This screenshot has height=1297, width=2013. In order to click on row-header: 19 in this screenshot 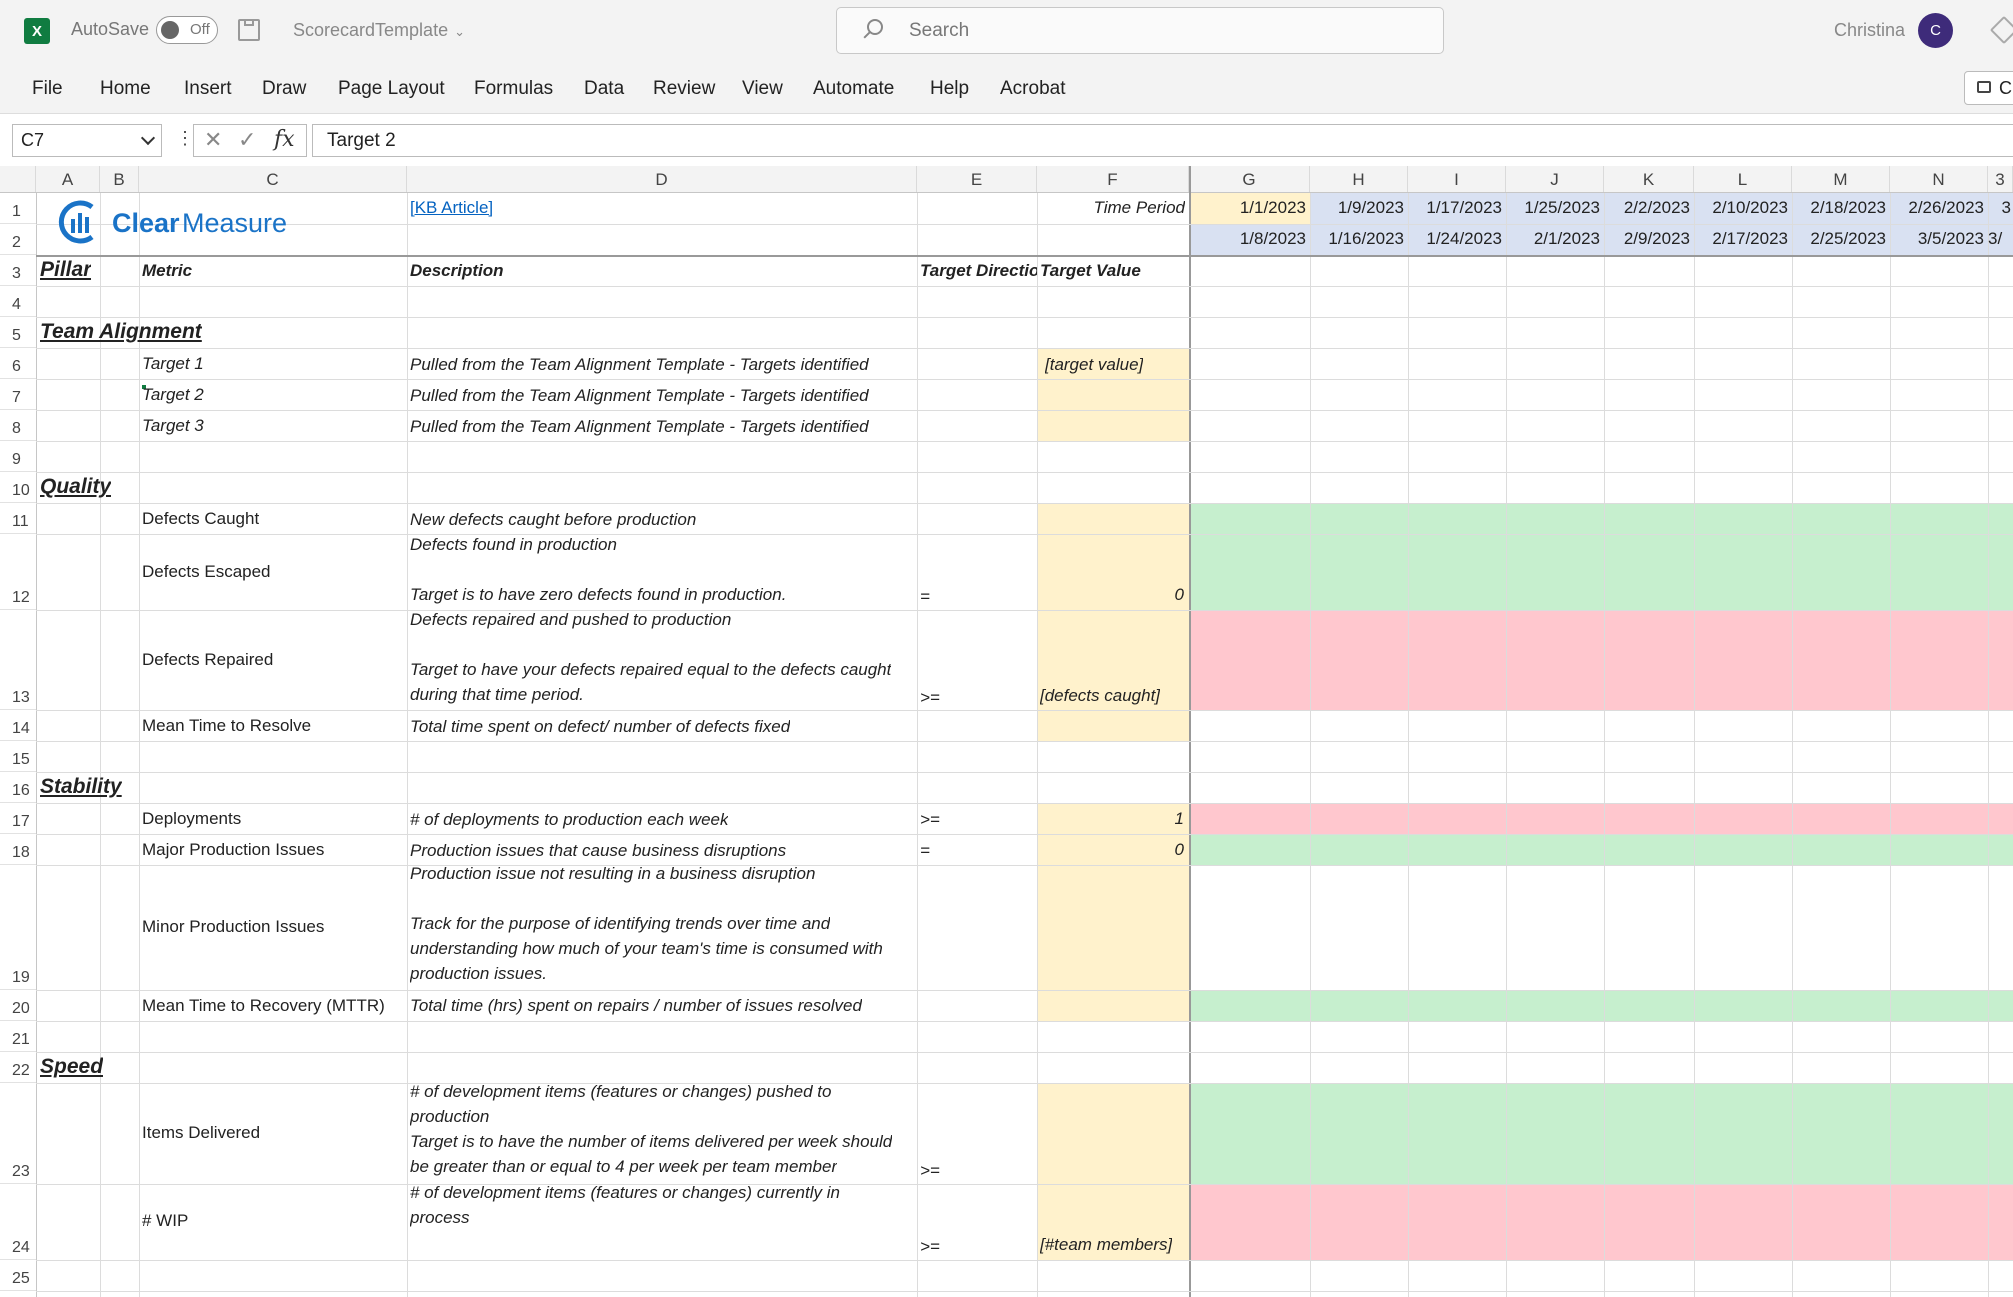, I will do `click(18, 927)`.